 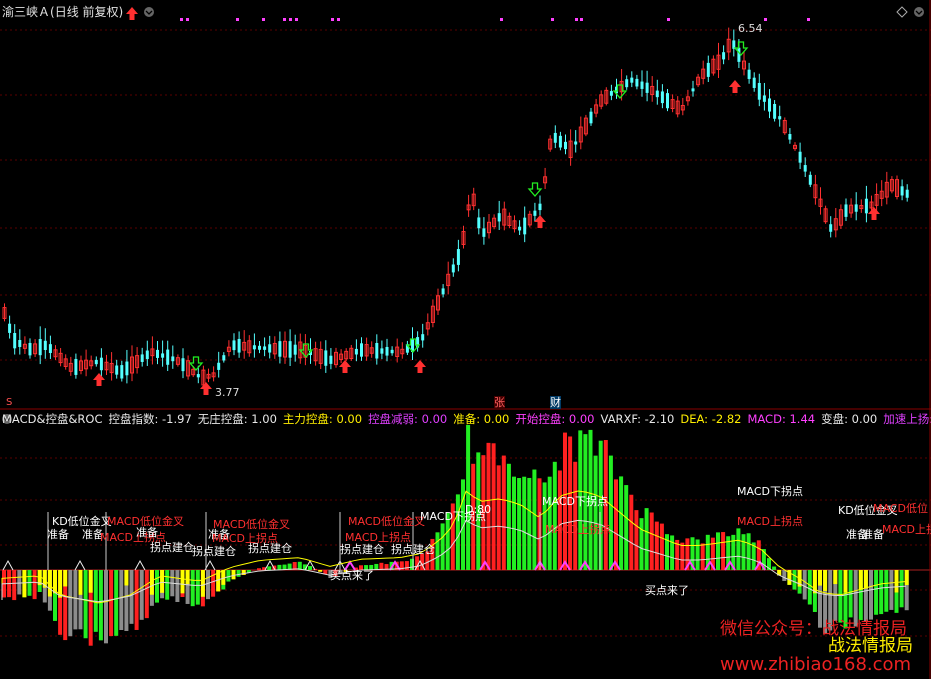 I want to click on chart-title: 渝三峡Ａ(日线 前复权), so click(x=62, y=12).